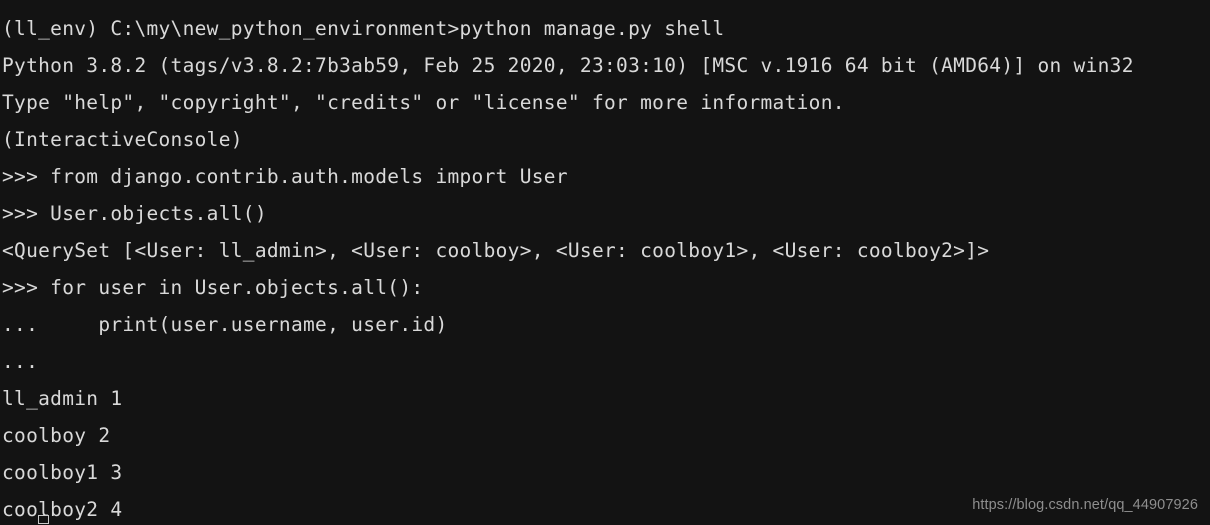  Describe the element at coordinates (134, 213) in the screenshot. I see `console-line: >>> User.objects.all()` at that location.